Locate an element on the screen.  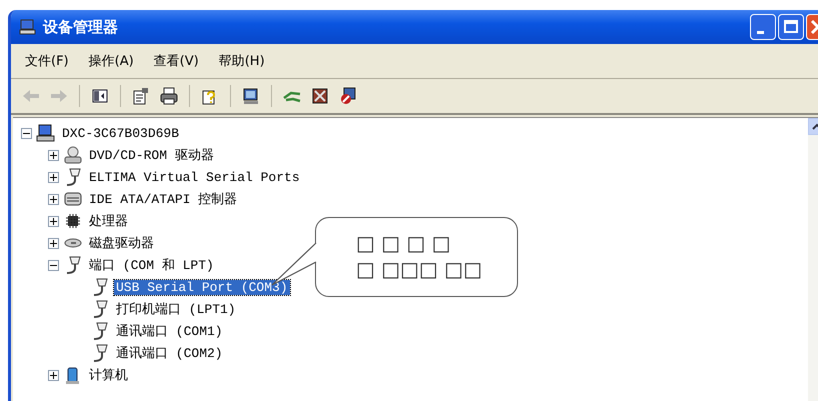
properties-icon is located at coordinates (141, 96).